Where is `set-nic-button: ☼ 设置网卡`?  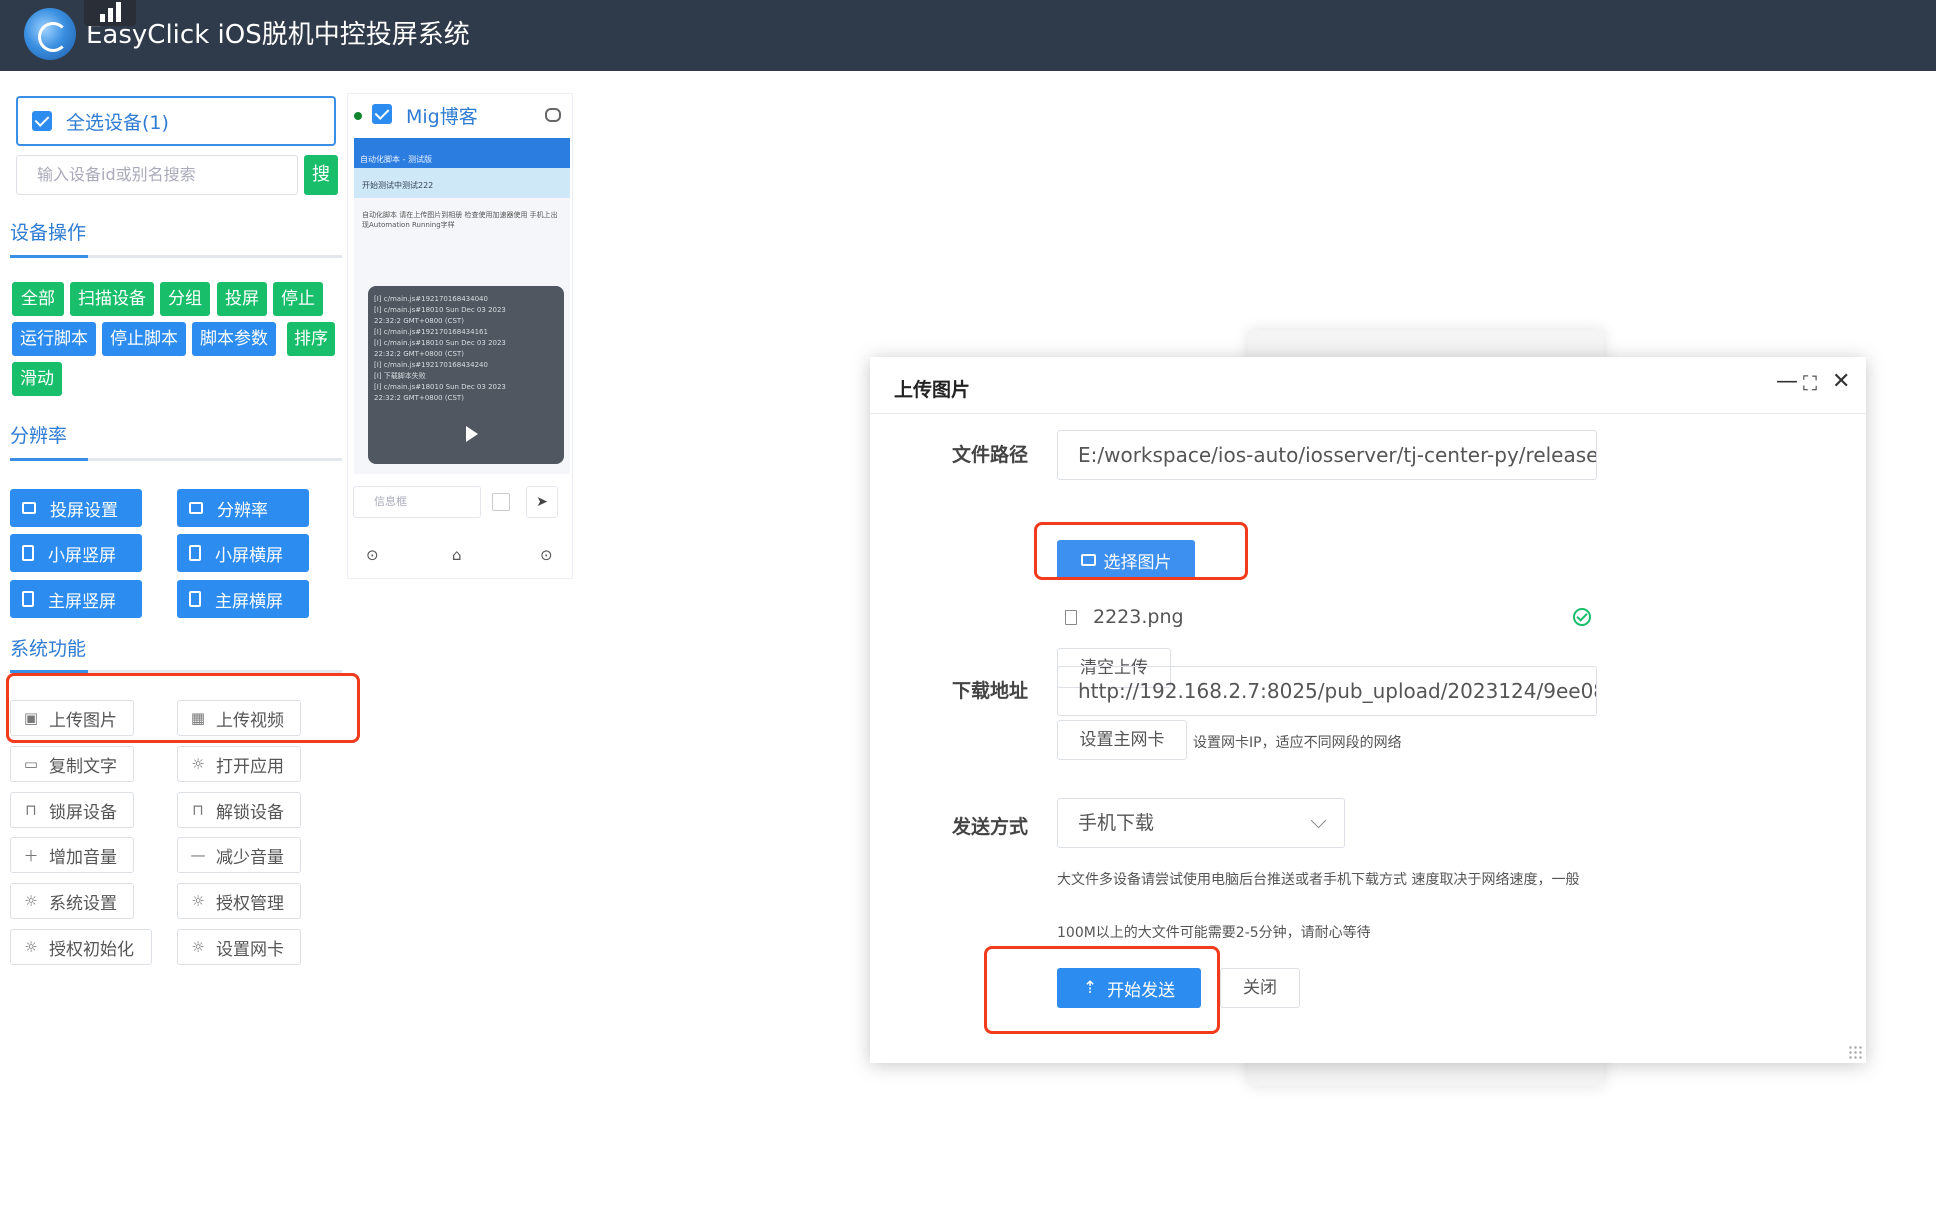
set-nic-button: ☼ 设置网卡 is located at coordinates (239, 947).